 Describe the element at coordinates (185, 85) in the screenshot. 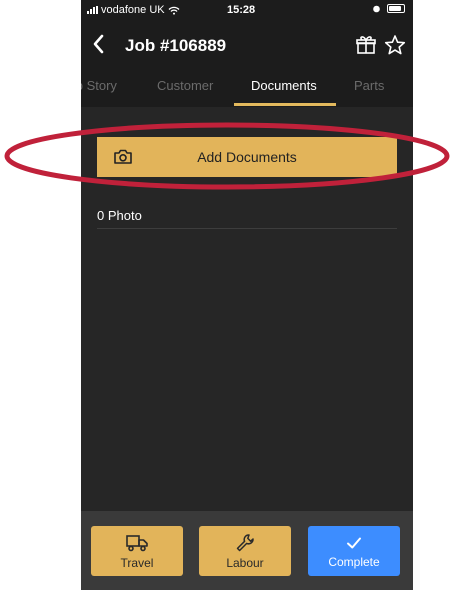

I see `tab-customer: Customer` at that location.